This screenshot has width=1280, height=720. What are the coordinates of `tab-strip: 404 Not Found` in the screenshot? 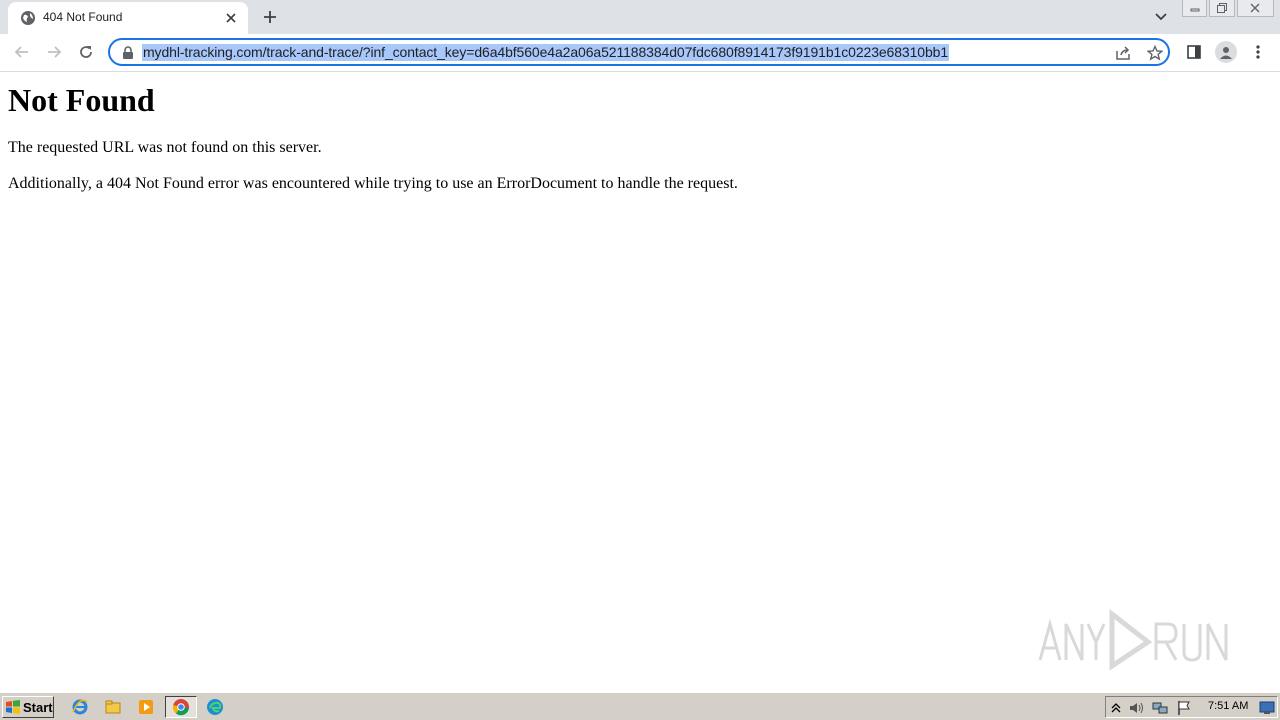 It's located at (640, 17).